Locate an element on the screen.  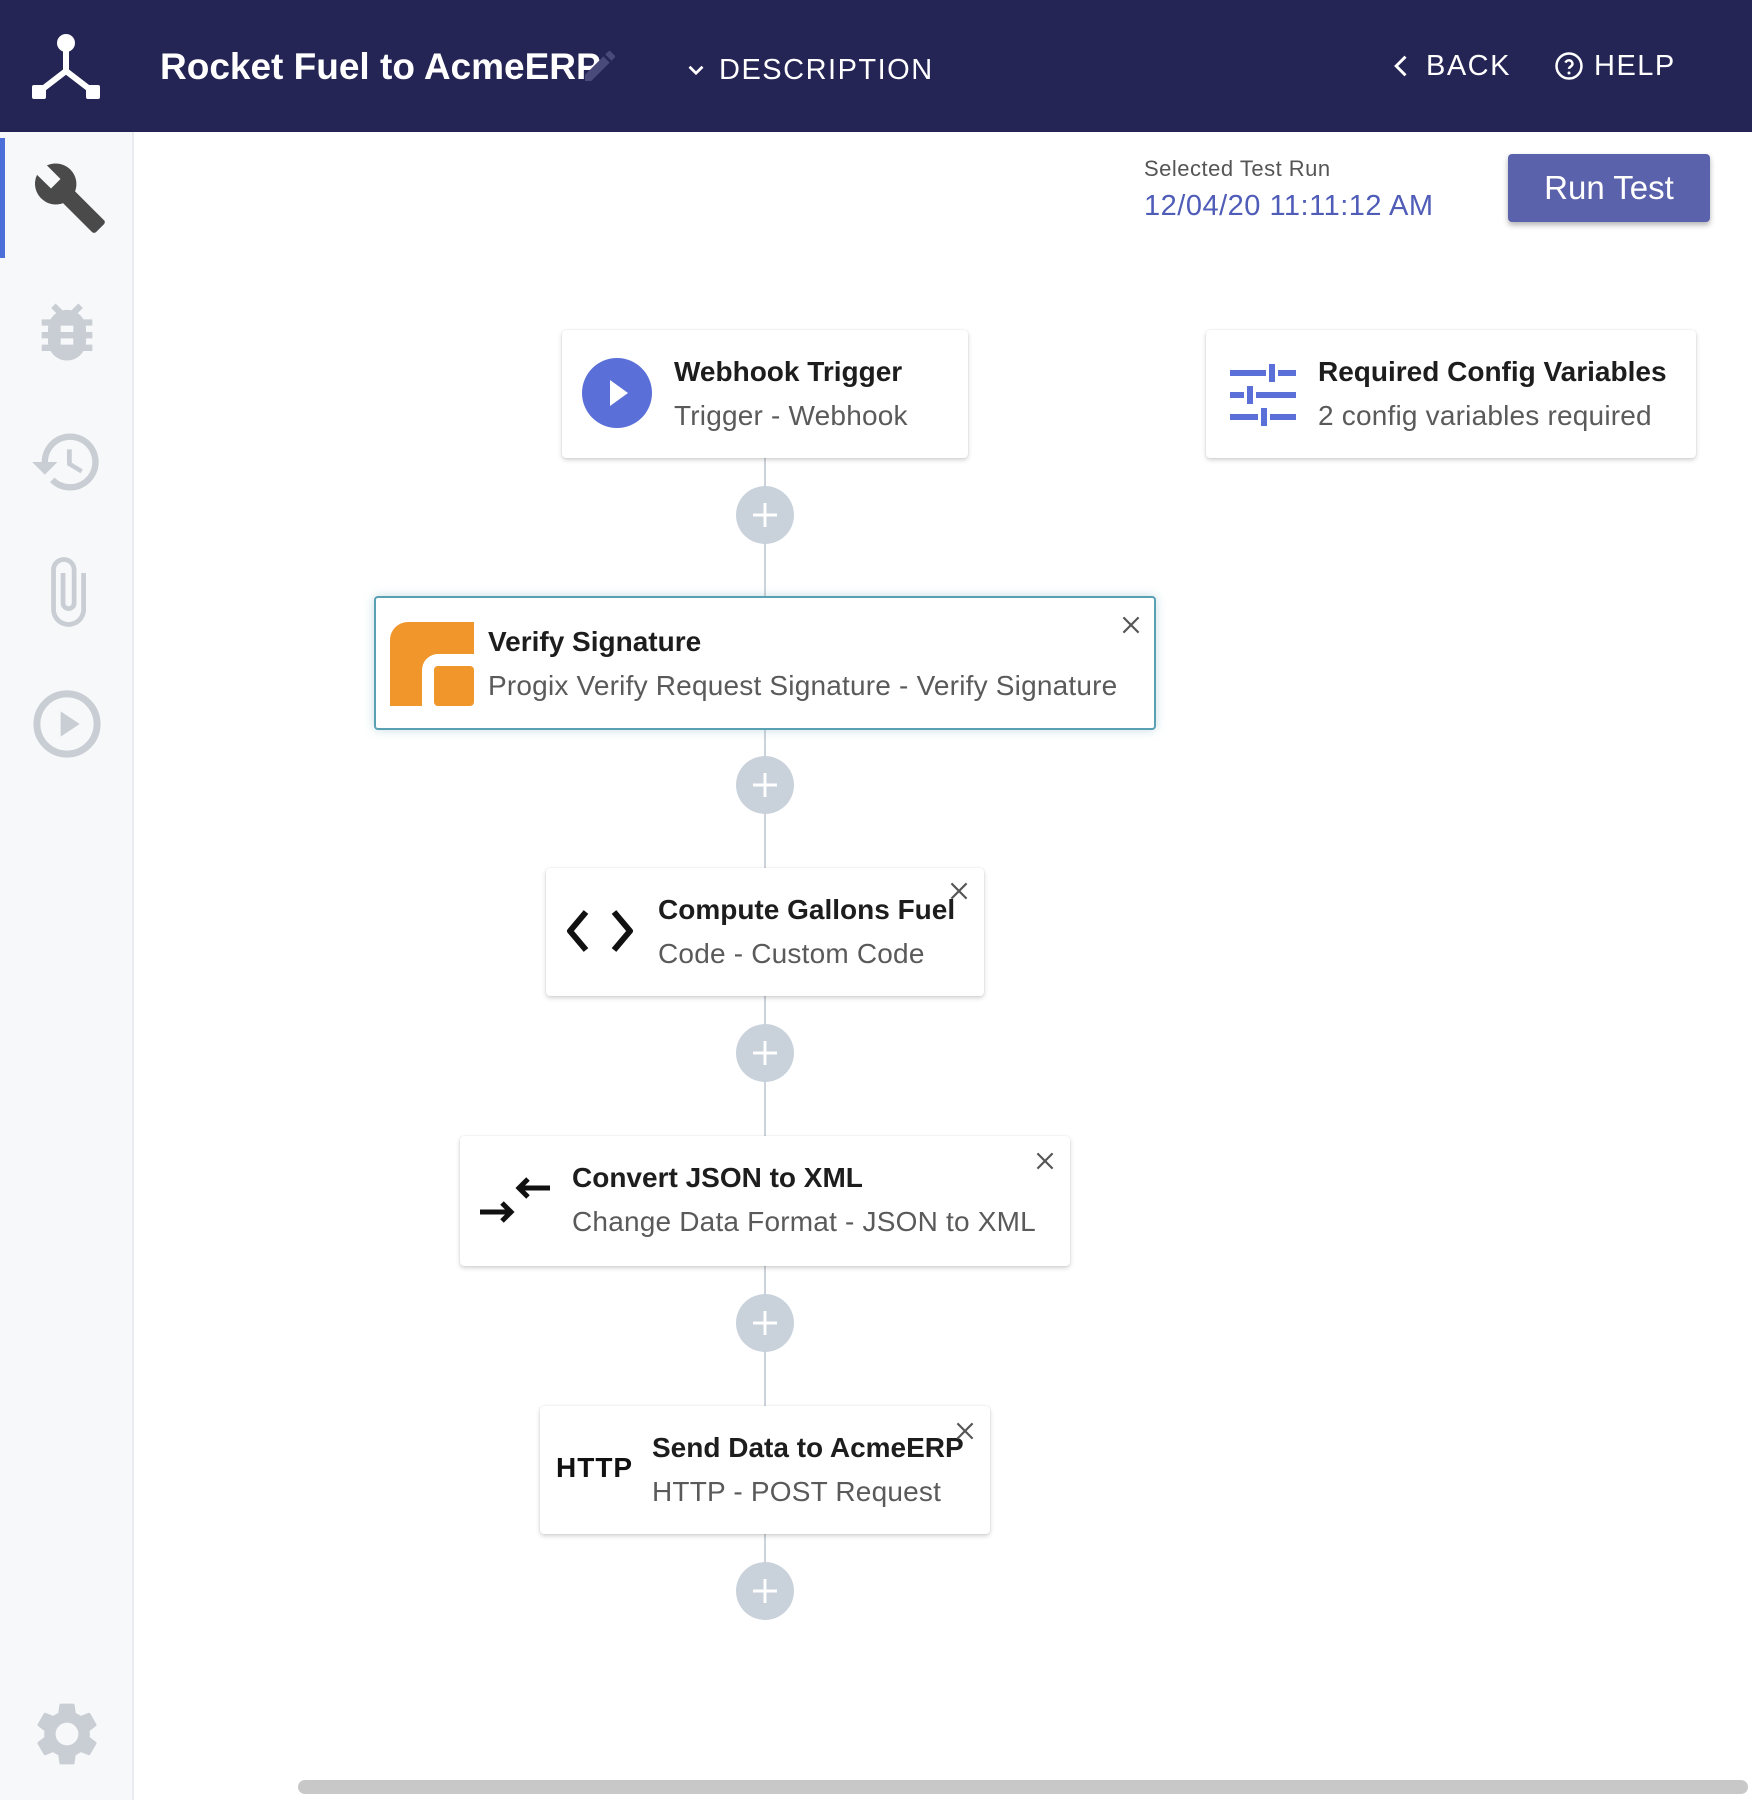
step-title: Send Data to AcmeERP is located at coordinates (808, 1447).